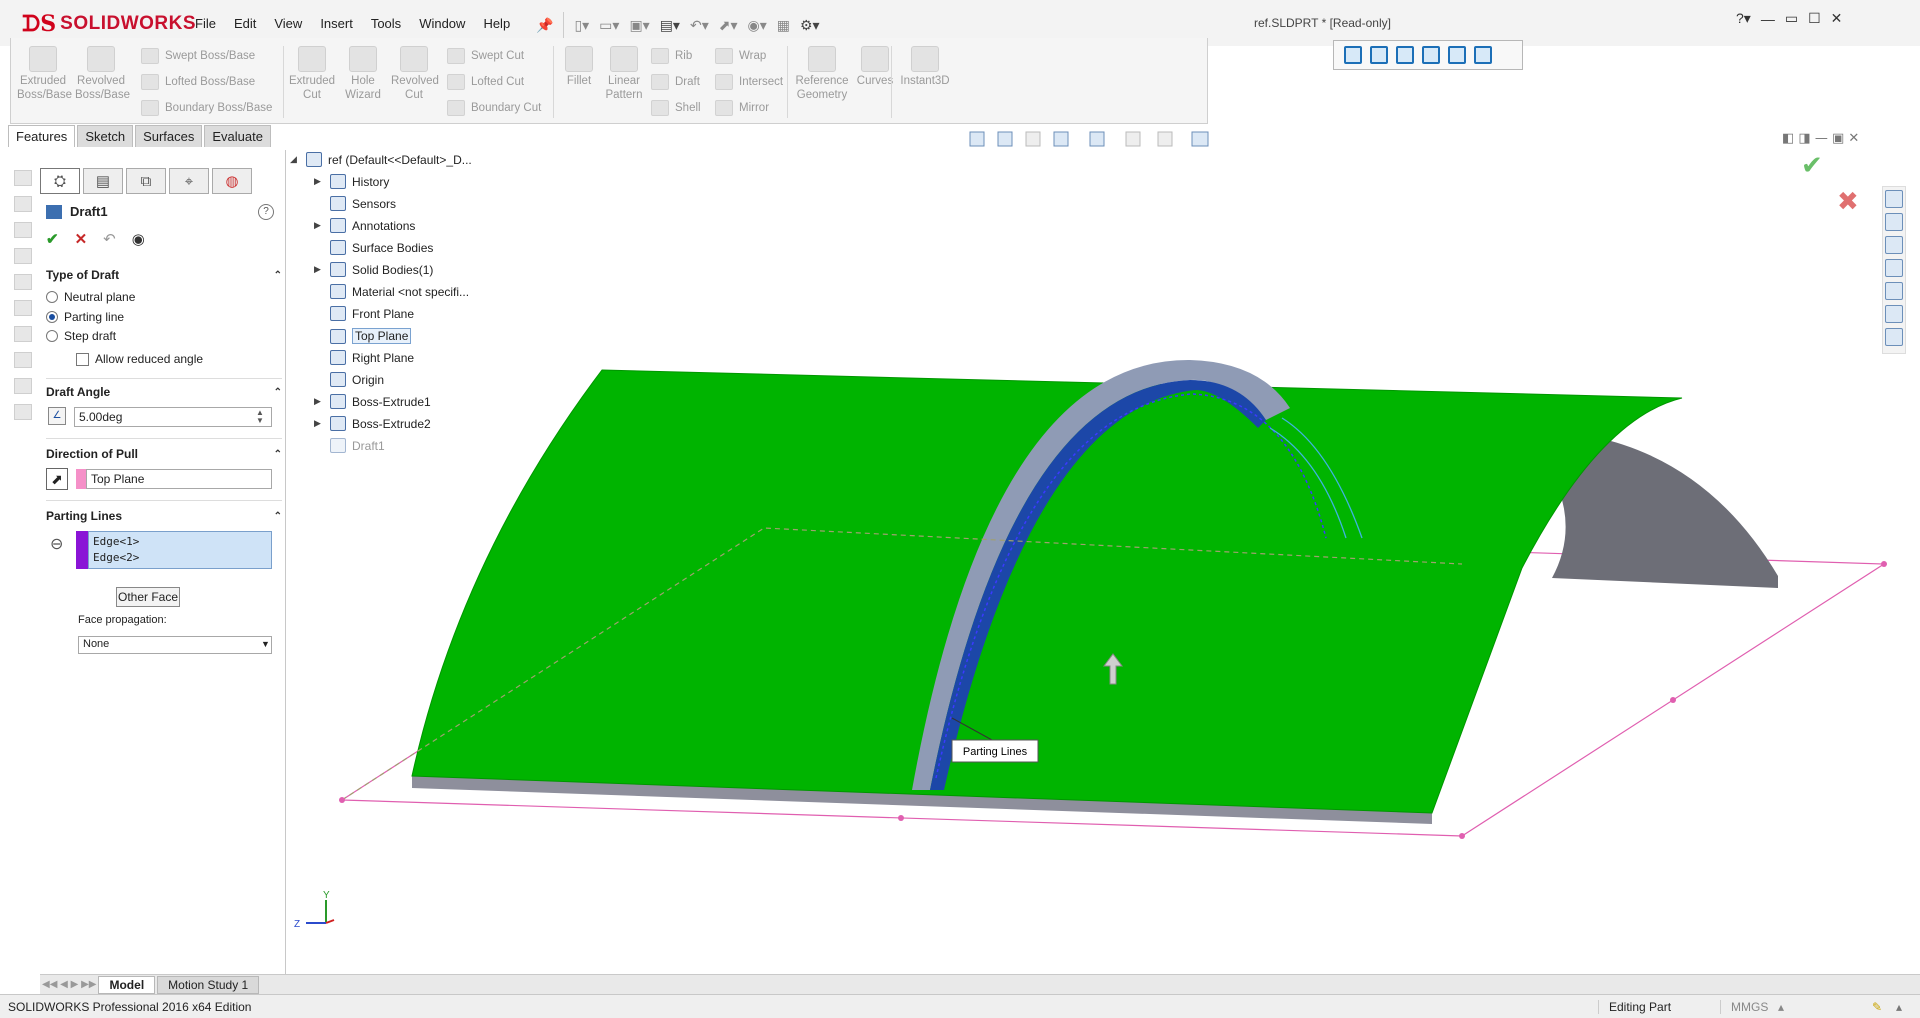 This screenshot has width=1920, height=1018. Describe the element at coordinates (164, 392) in the screenshot. I see `draft-angle-header: Draft Angle ⌃` at that location.